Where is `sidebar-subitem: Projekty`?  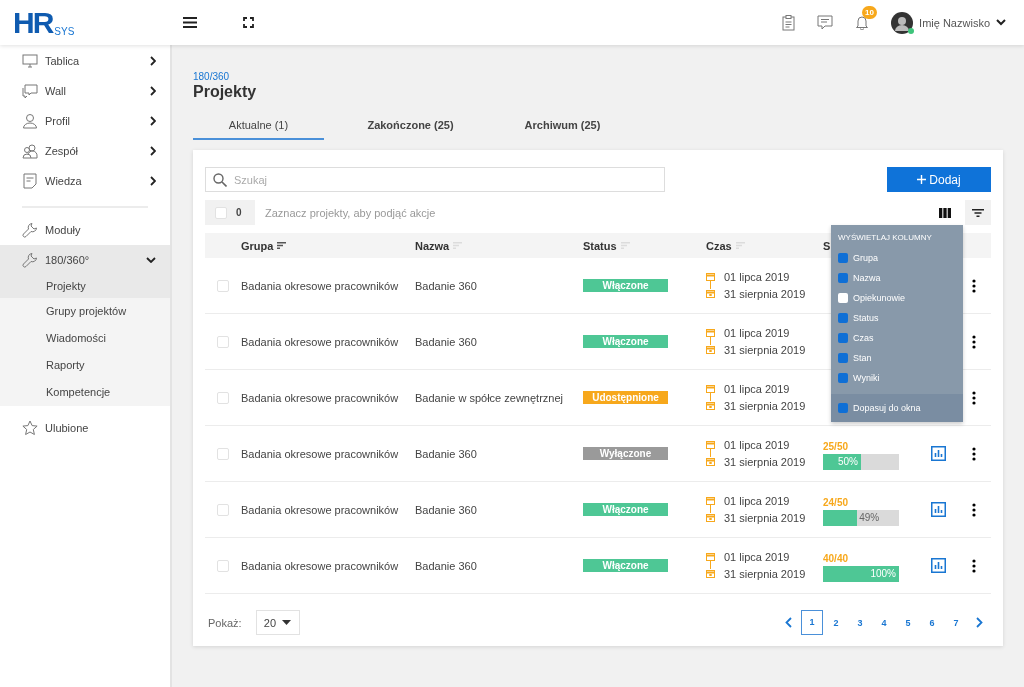 sidebar-subitem: Projekty is located at coordinates (85, 286).